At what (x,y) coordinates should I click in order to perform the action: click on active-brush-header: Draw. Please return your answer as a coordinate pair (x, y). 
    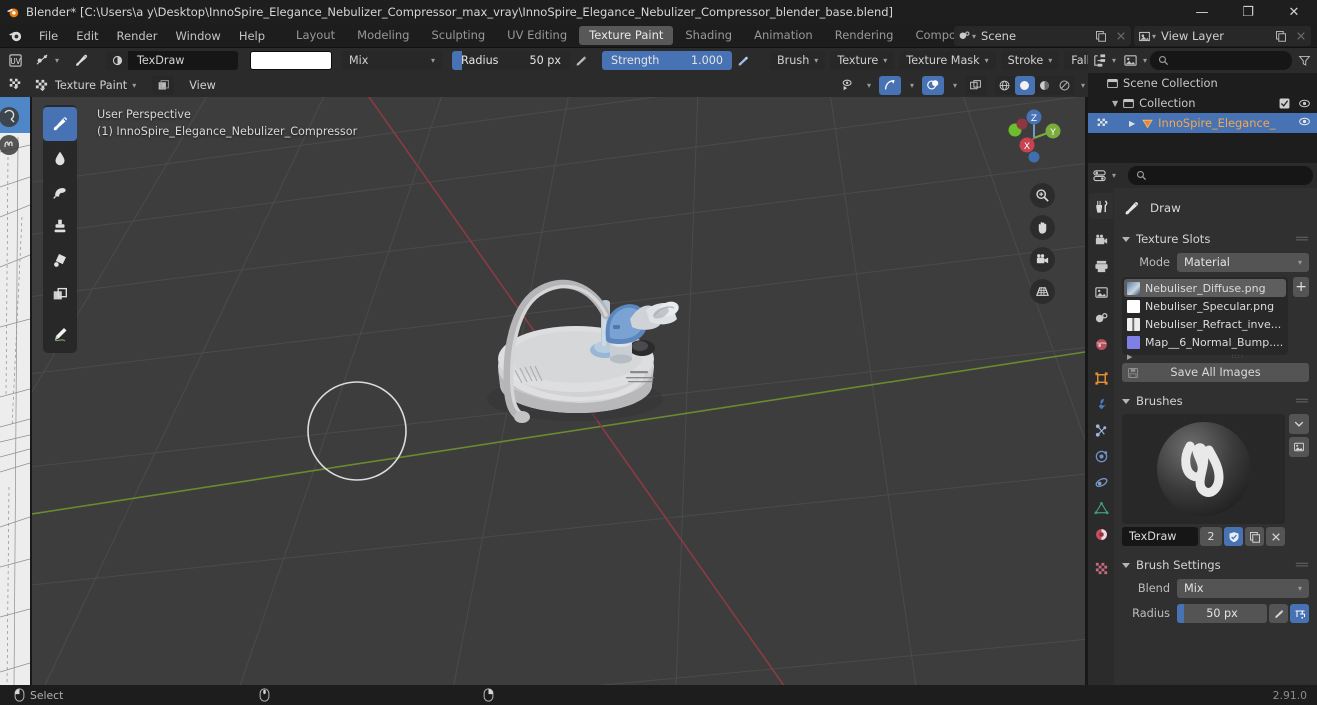
    Looking at the image, I should click on (1215, 208).